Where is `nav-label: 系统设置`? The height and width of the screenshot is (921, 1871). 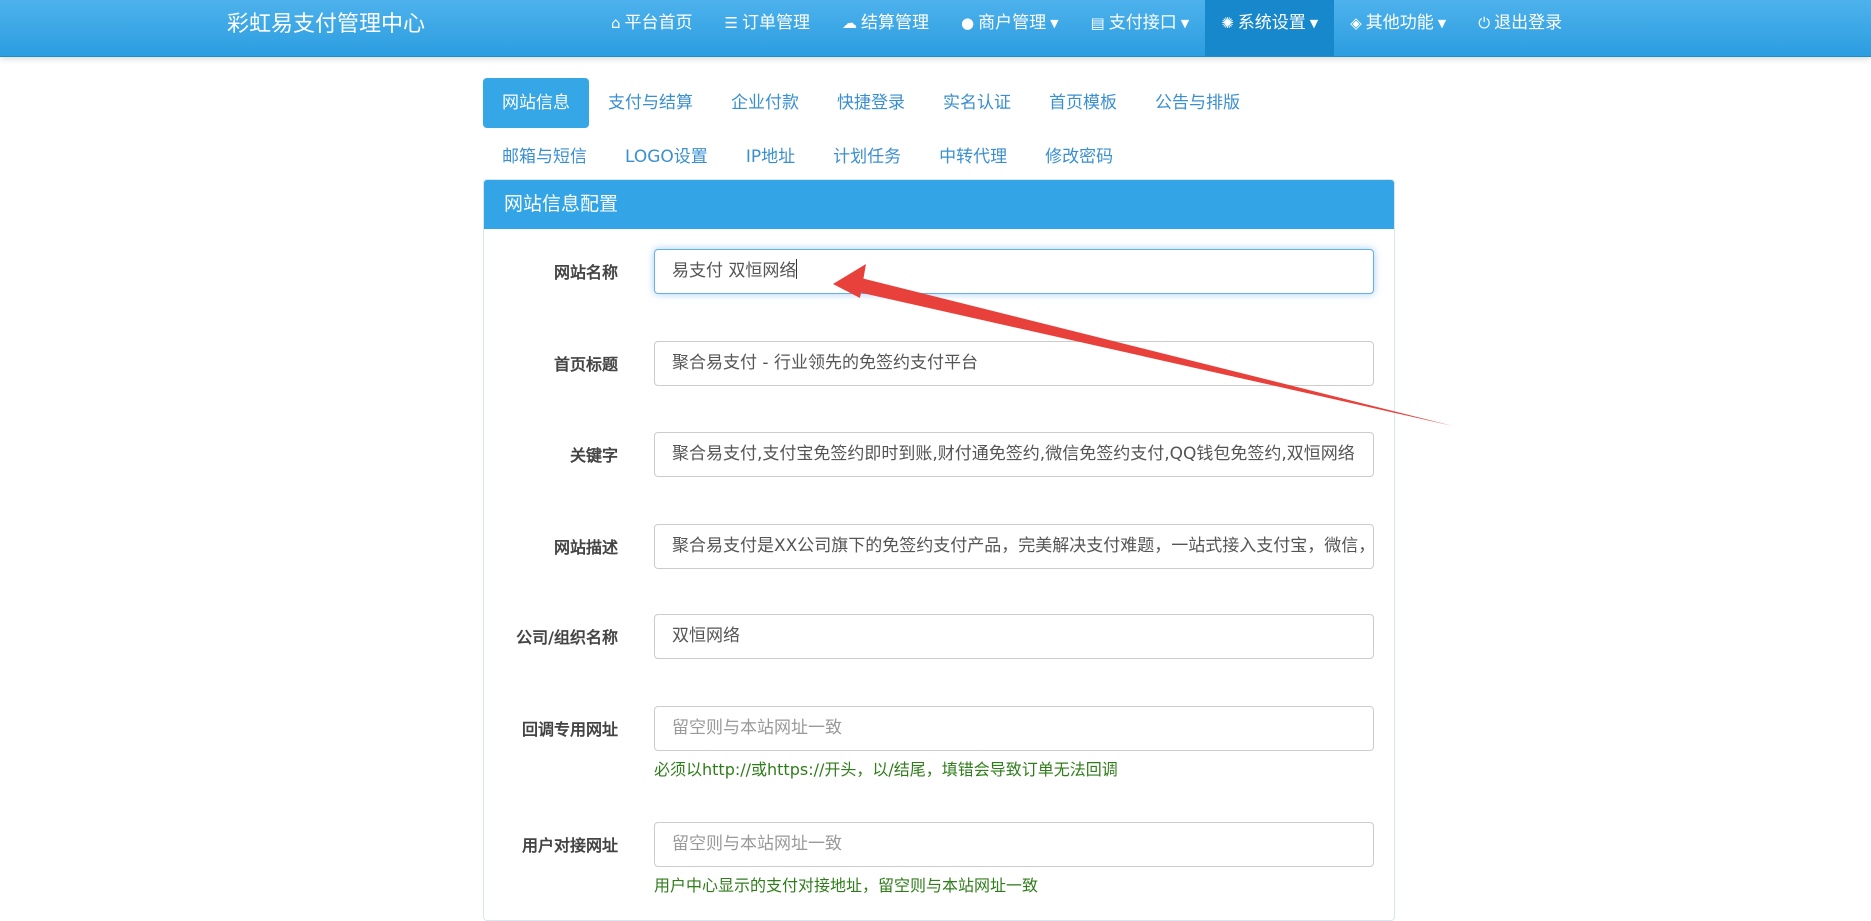
nav-label: 系统设置 is located at coordinates (1271, 23).